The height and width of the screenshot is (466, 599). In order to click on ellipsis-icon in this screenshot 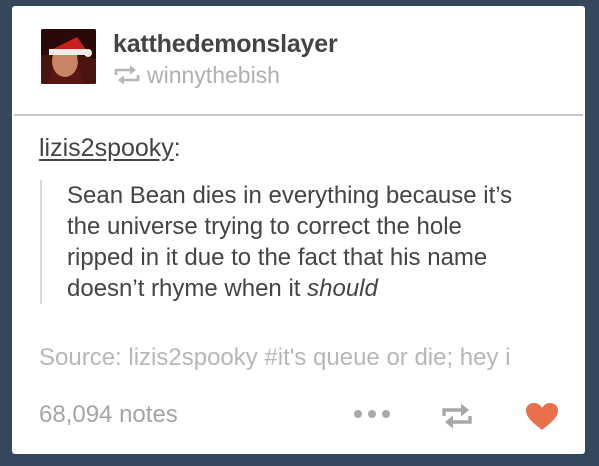, I will do `click(372, 414)`.